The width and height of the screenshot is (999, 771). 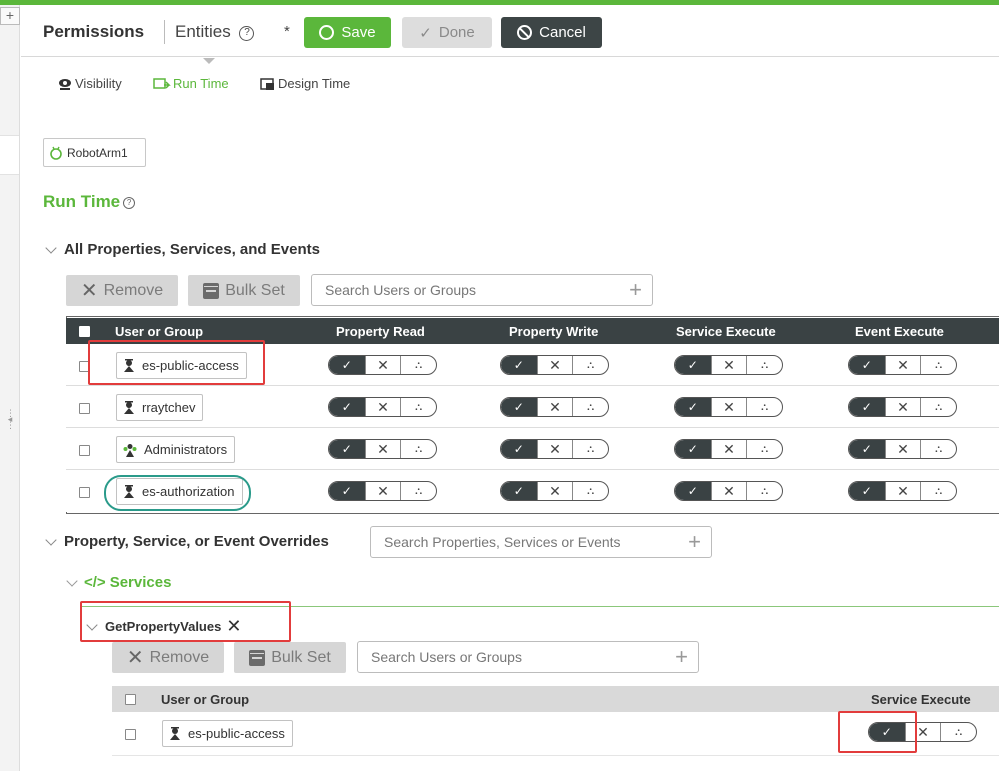 I want to click on tab-design-time: Design Time, so click(x=305, y=83).